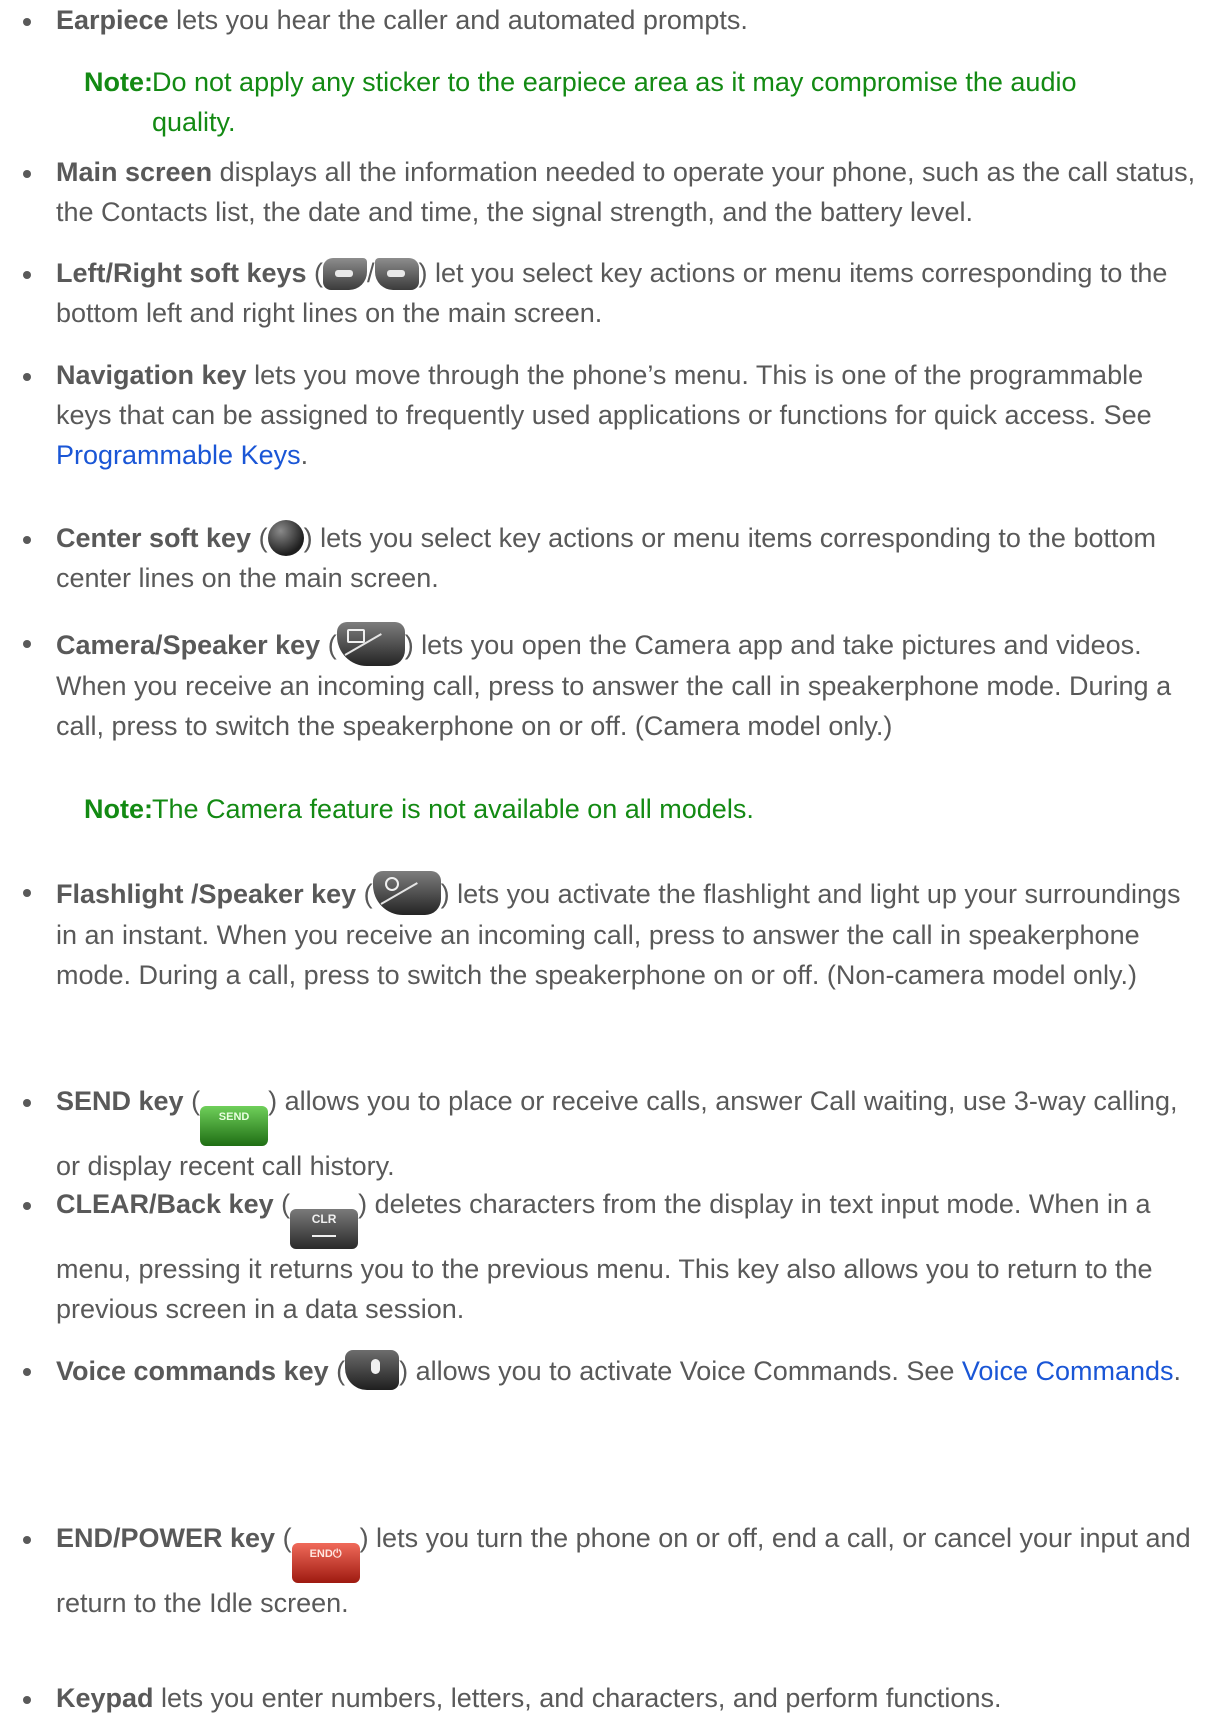 The height and width of the screenshot is (1723, 1208). Describe the element at coordinates (192, 1371) in the screenshot. I see `item-term: Voice commands key` at that location.